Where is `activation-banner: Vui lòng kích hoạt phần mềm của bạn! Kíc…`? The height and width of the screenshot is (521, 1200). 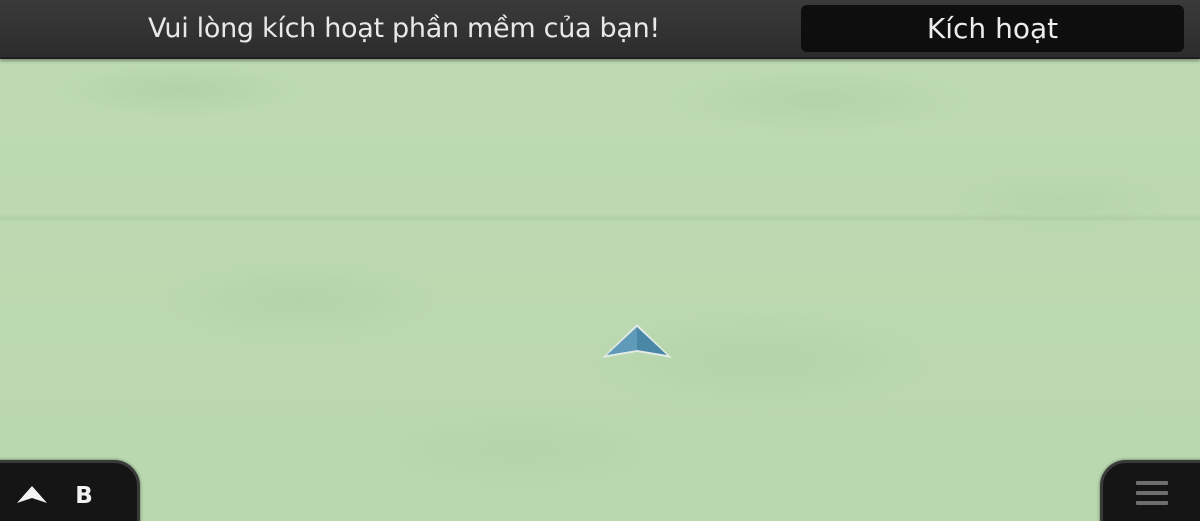 activation-banner: Vui lòng kích hoạt phần mềm của bạn! Kíc… is located at coordinates (600, 29).